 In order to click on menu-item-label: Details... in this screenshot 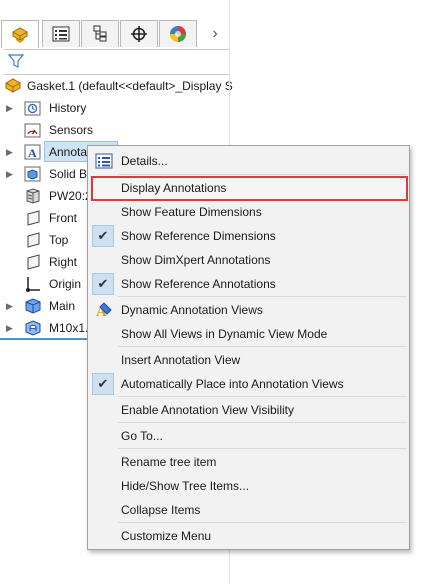, I will do `click(144, 161)`.